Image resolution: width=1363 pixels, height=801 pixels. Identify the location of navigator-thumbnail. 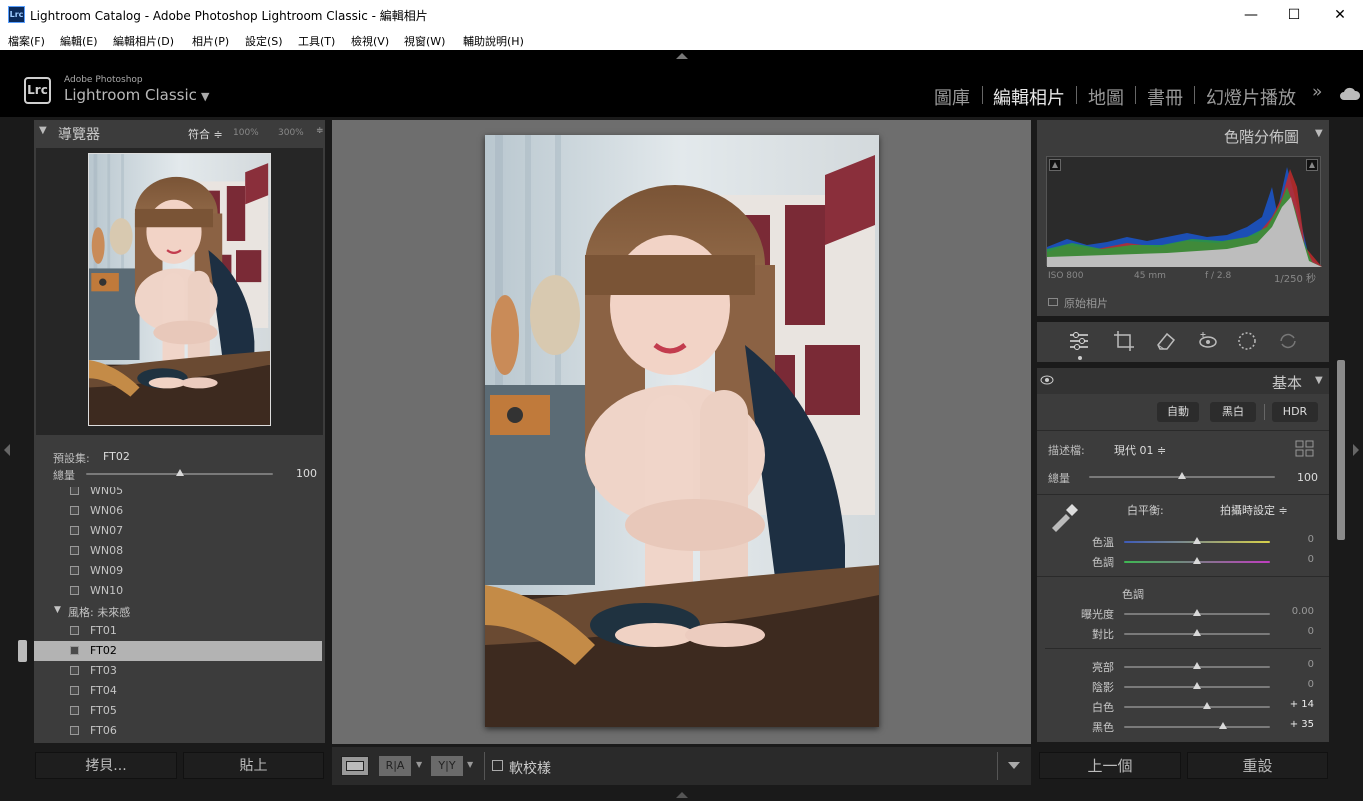
(179, 289).